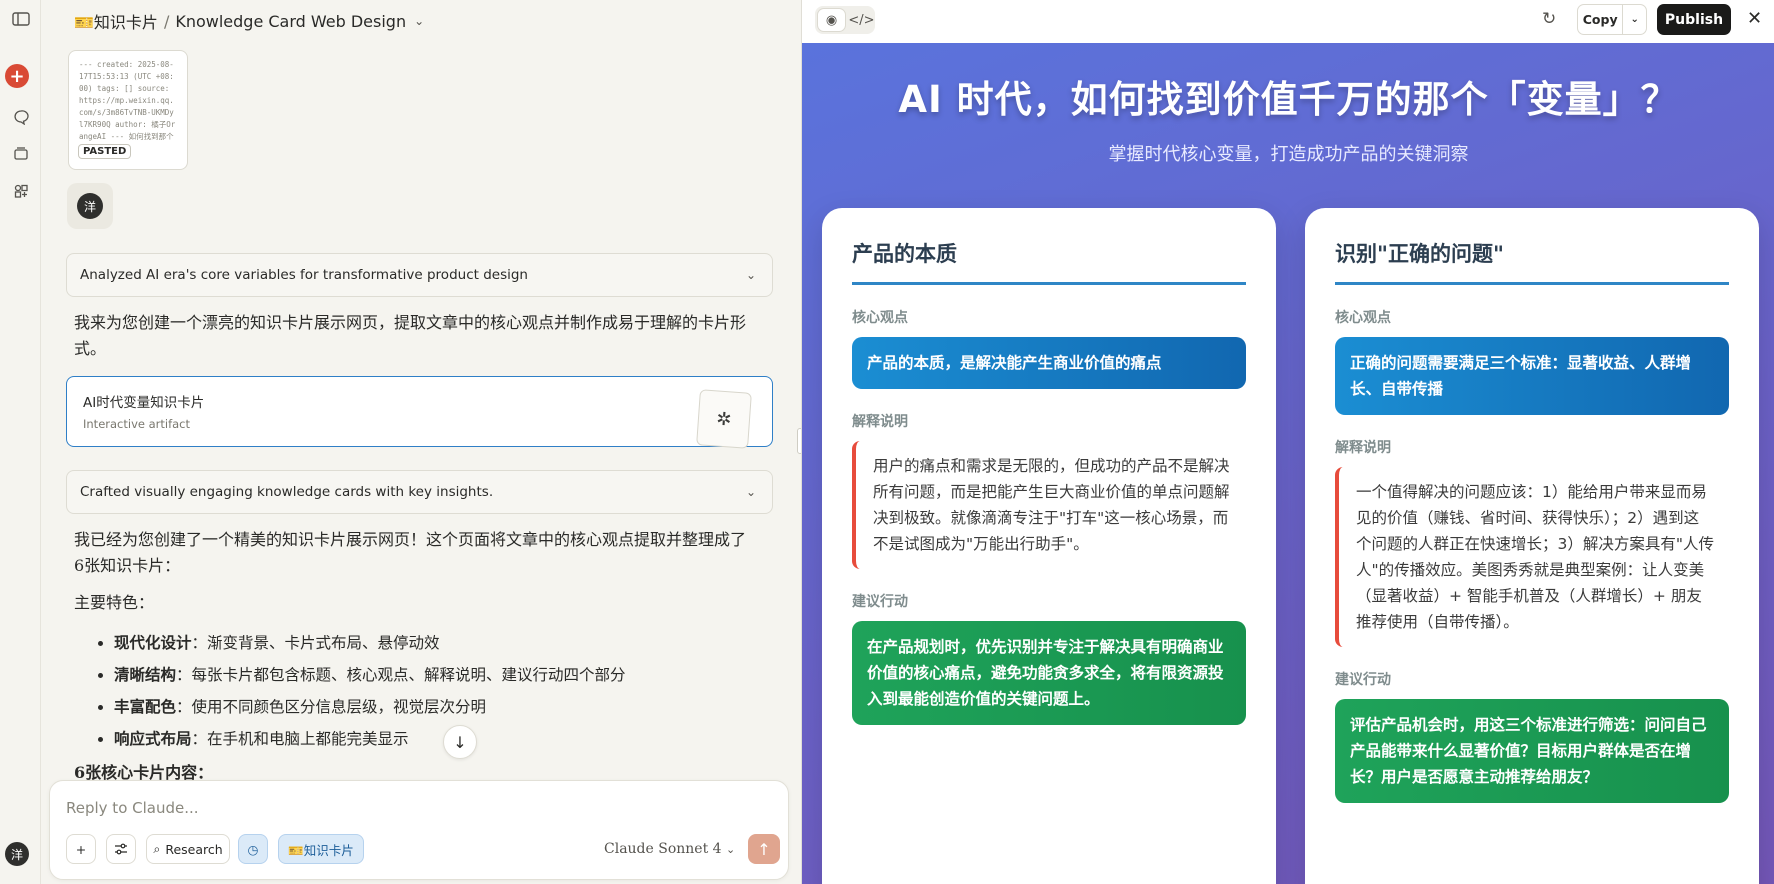  What do you see at coordinates (1288, 99) in the screenshot?
I see `page-title: AI 时代，如何找到价值千万的那个「变量」？` at bounding box center [1288, 99].